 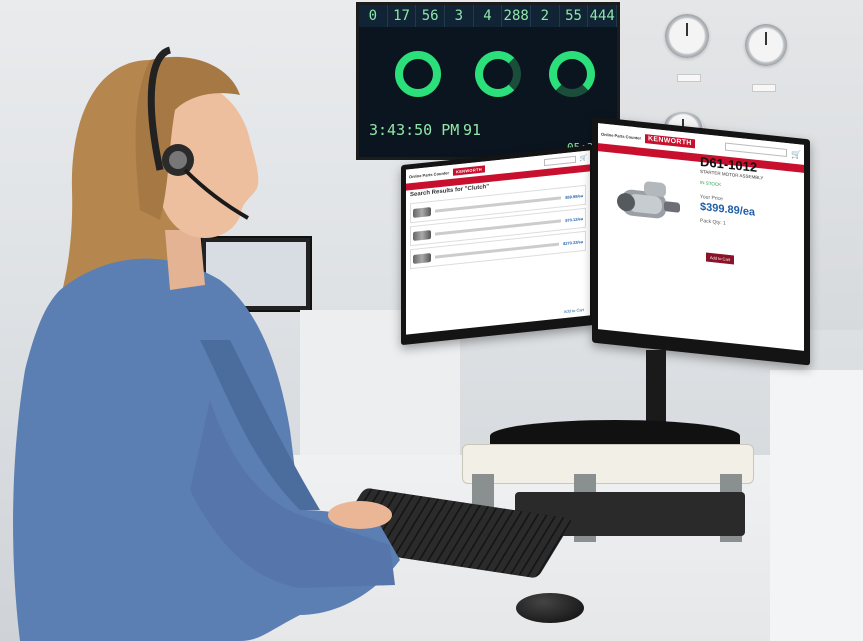 What do you see at coordinates (816, 505) in the screenshot?
I see `cubicle-partition-right` at bounding box center [816, 505].